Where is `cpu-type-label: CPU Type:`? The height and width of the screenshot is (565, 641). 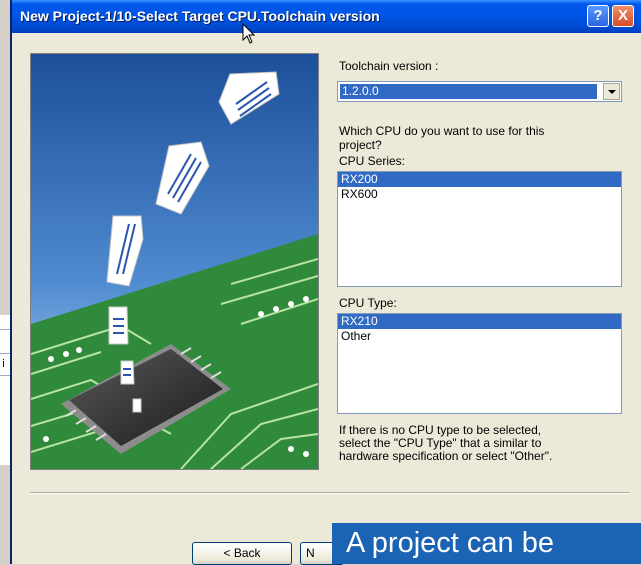 cpu-type-label: CPU Type: is located at coordinates (368, 303).